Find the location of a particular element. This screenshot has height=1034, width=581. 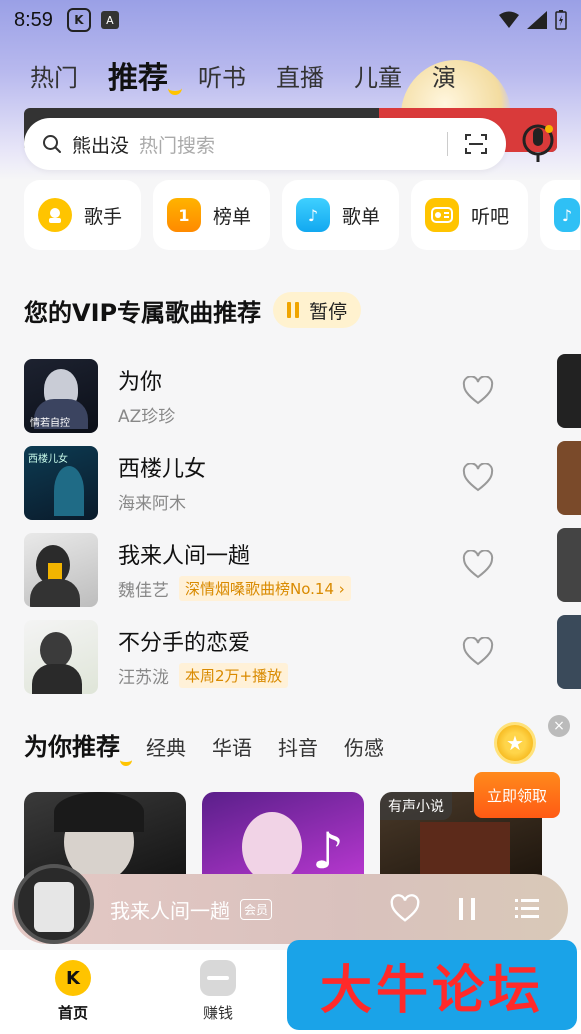

singer-icon is located at coordinates (55, 215).